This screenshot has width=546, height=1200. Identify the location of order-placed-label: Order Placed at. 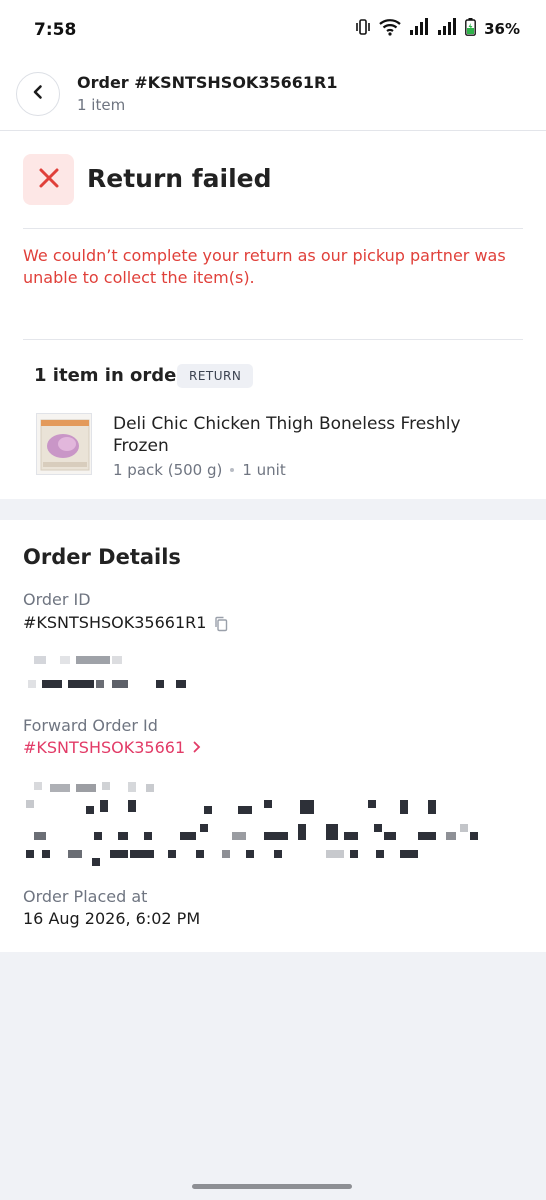
(85, 896).